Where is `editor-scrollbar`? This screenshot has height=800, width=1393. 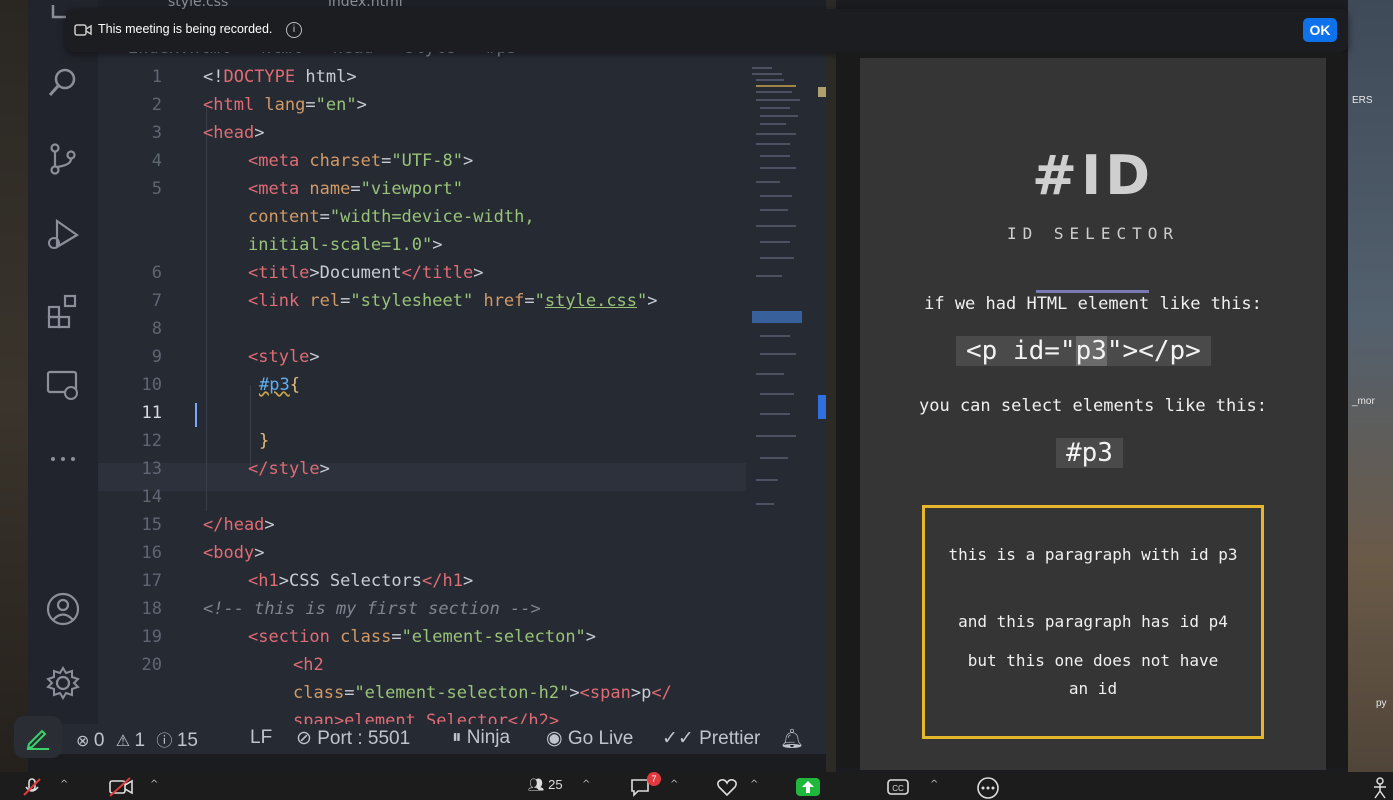
editor-scrollbar is located at coordinates (822, 393).